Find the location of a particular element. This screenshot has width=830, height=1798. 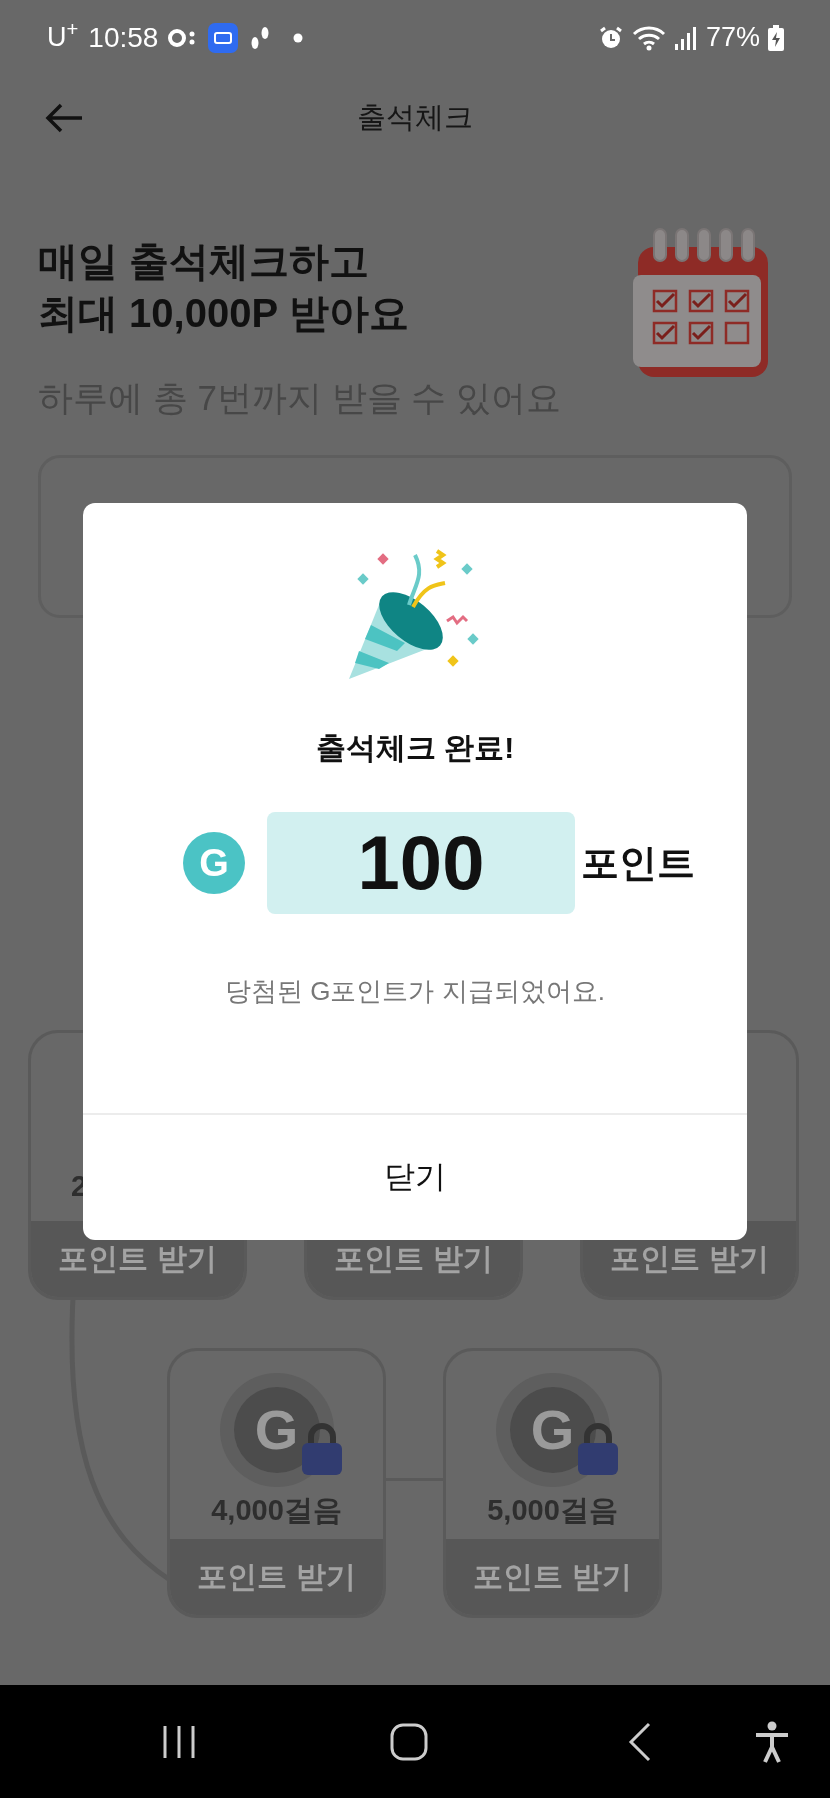

points-amount: 100 is located at coordinates (421, 863).